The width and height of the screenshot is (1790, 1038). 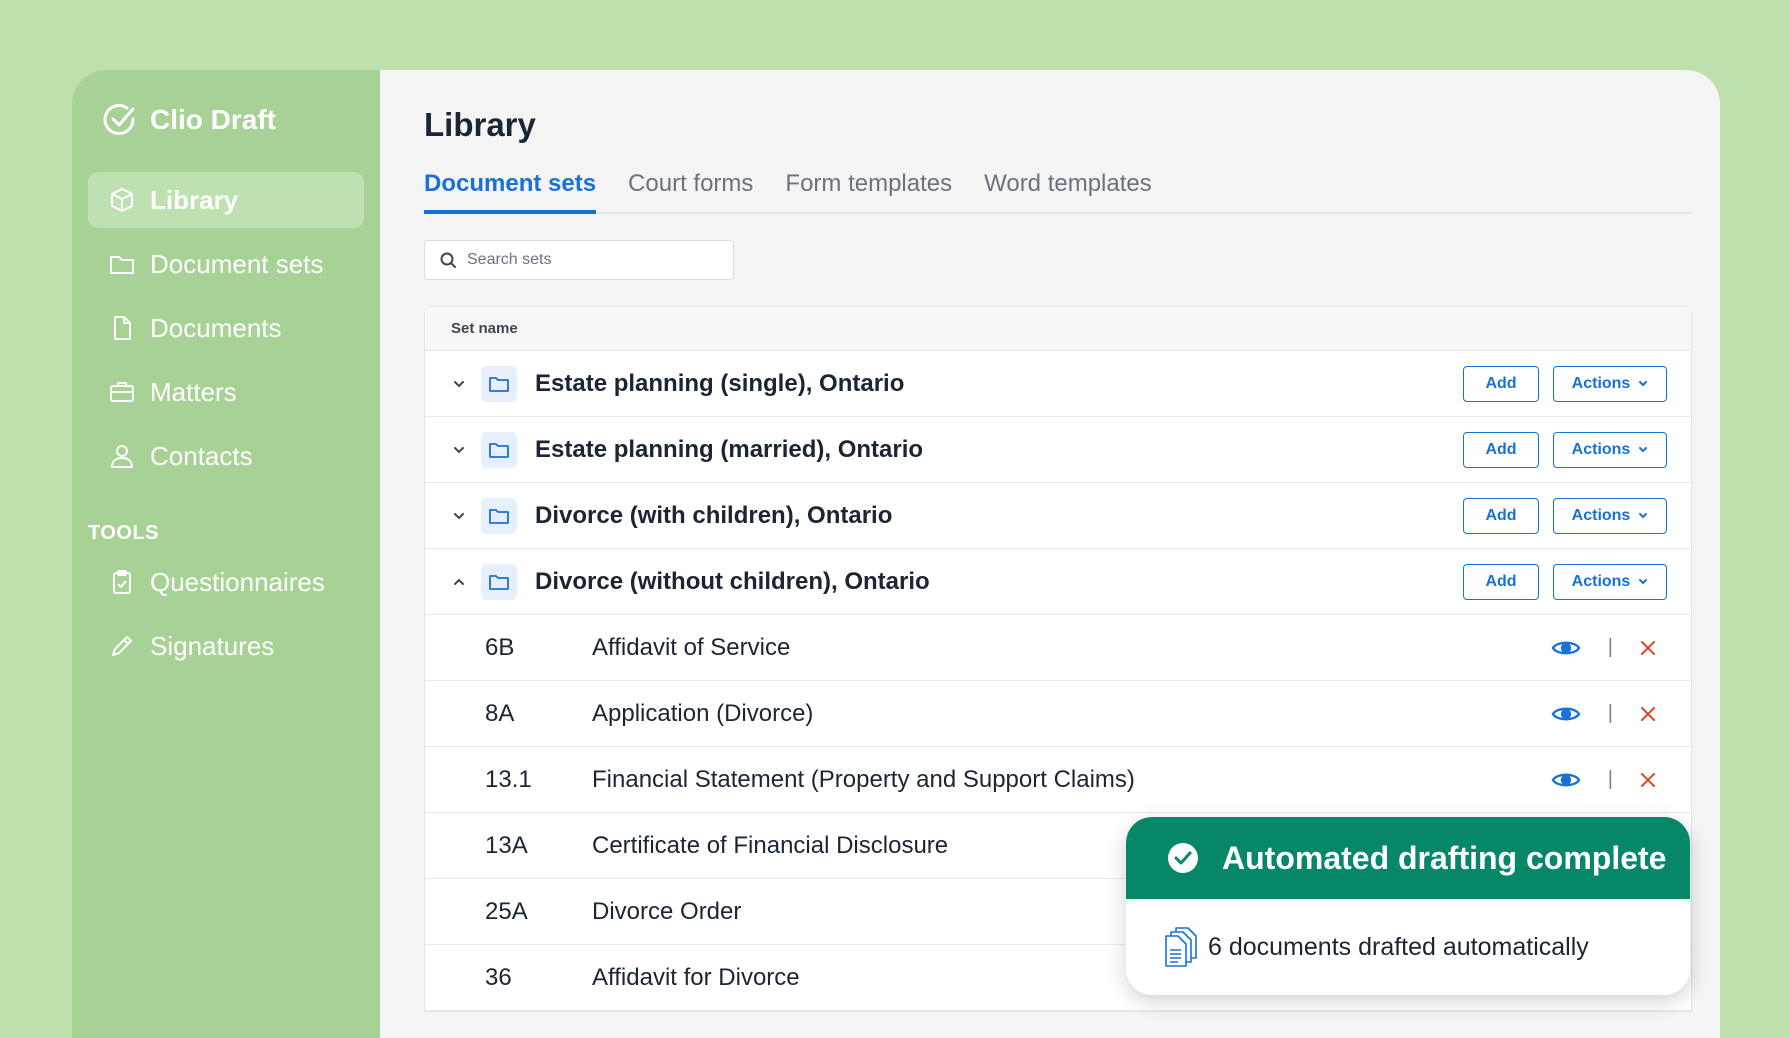 What do you see at coordinates (484, 328) in the screenshot?
I see `column-header-set-name: Set name` at bounding box center [484, 328].